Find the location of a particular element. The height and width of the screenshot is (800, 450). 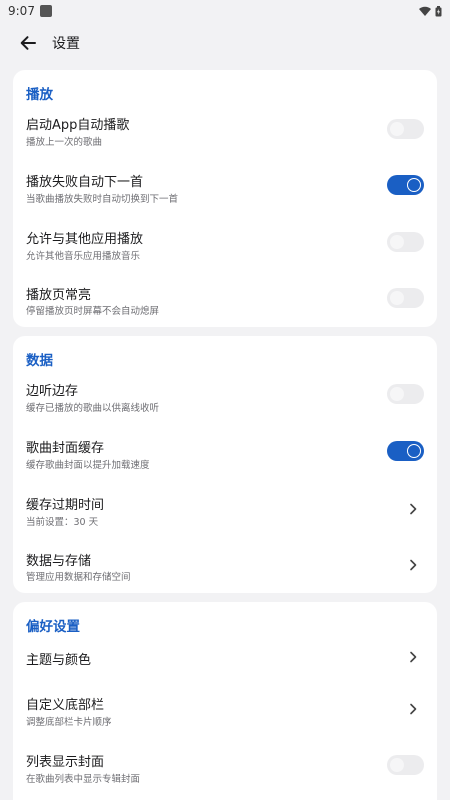

setting-title: 自定义底部栏 is located at coordinates (65, 705).